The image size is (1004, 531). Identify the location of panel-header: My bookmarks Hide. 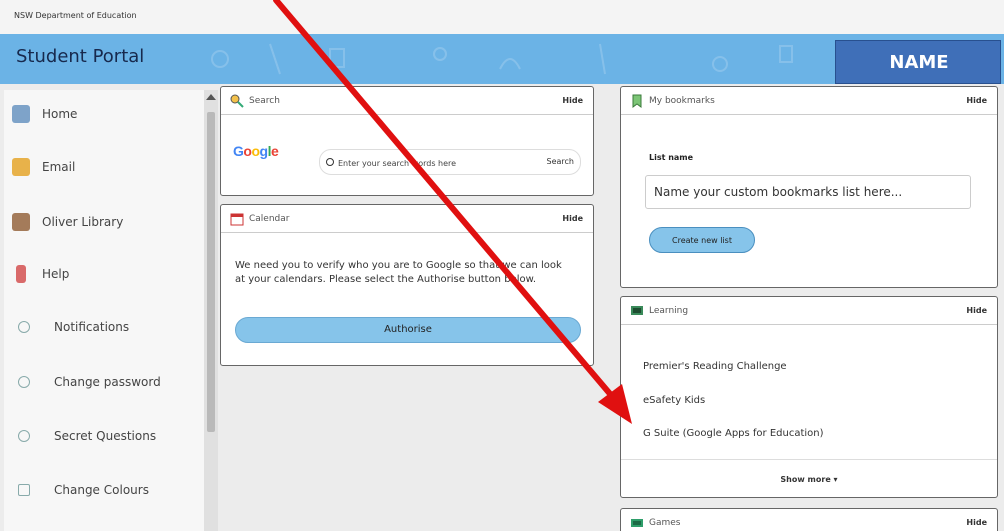
(809, 101).